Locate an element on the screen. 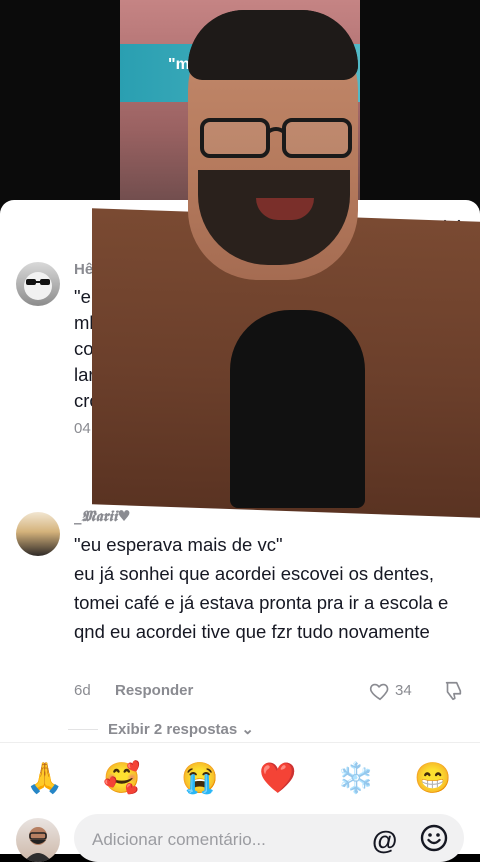 The height and width of the screenshot is (862, 480). comment-age: 04 is located at coordinates (82, 428).